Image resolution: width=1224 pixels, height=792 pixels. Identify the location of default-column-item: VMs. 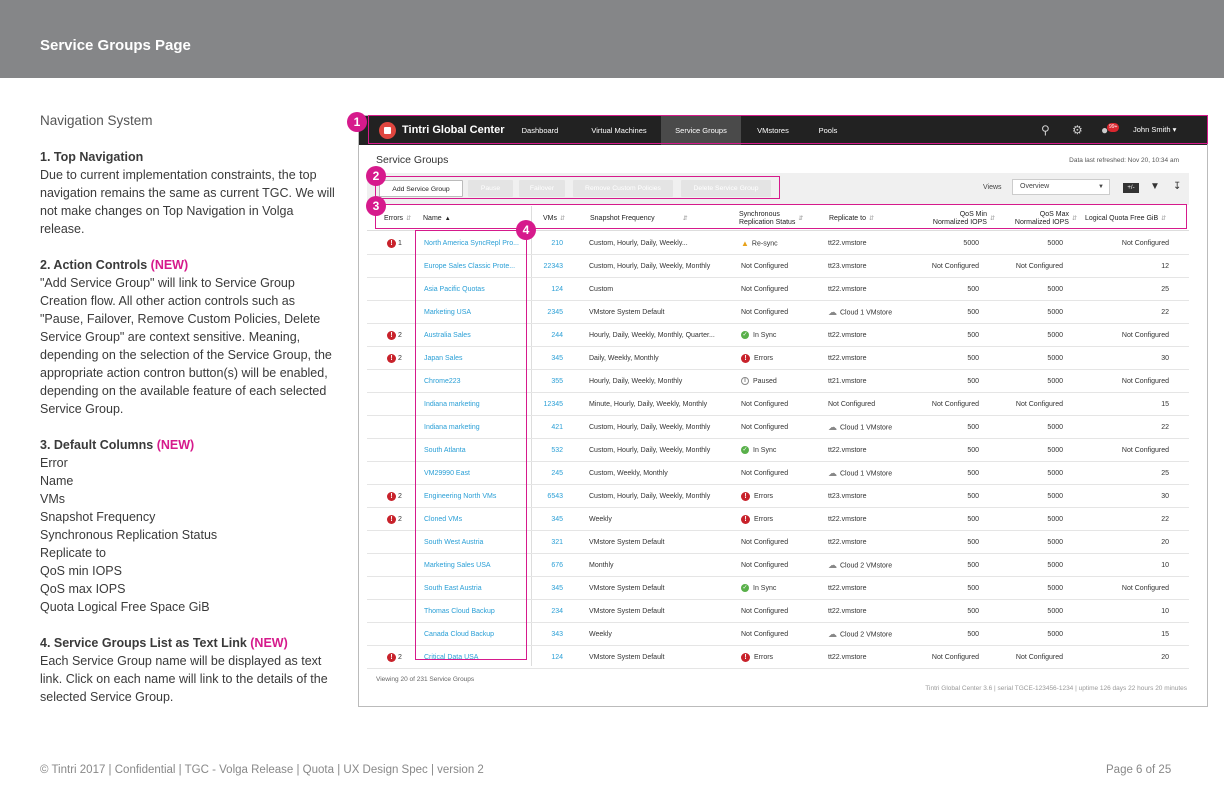
(52, 499).